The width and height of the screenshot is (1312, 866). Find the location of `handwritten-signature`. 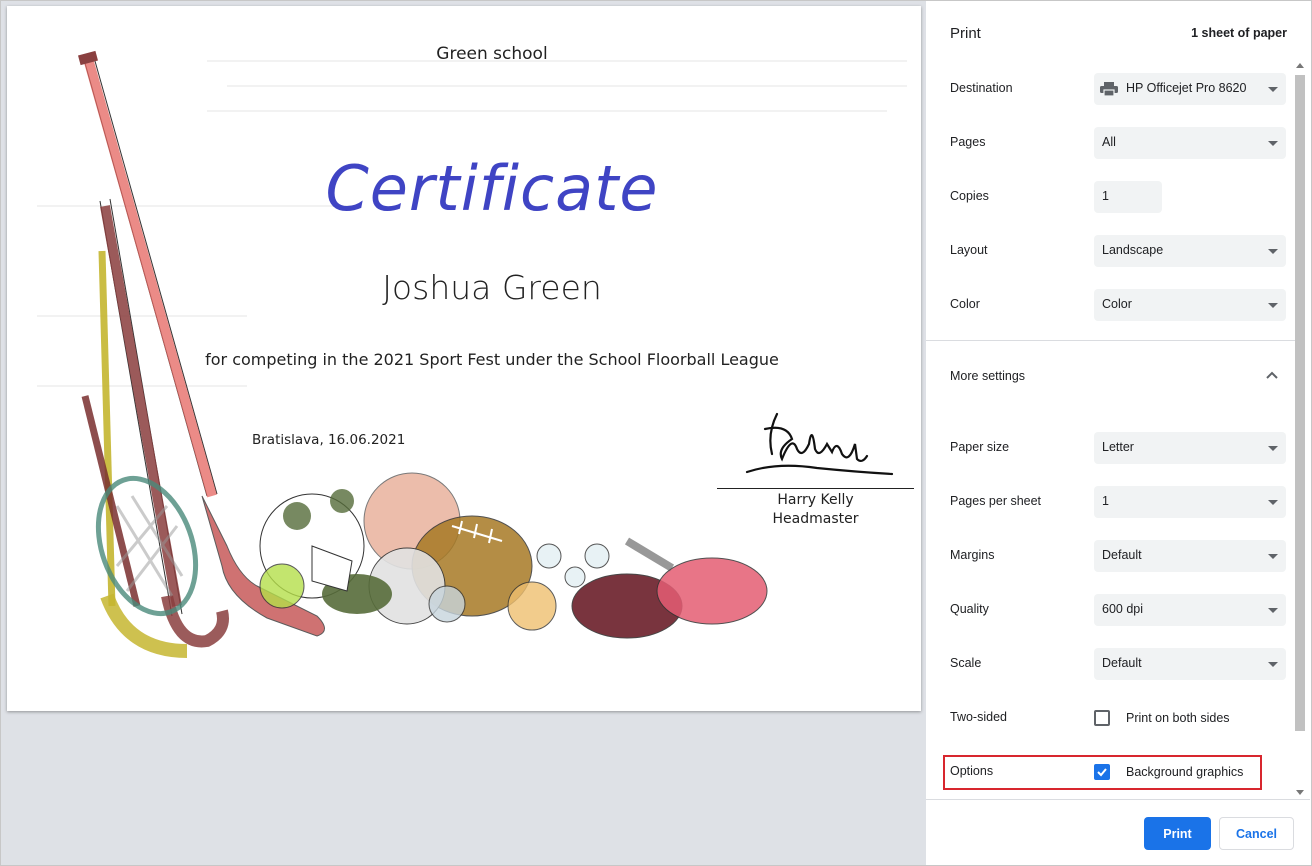

handwritten-signature is located at coordinates (819, 444).